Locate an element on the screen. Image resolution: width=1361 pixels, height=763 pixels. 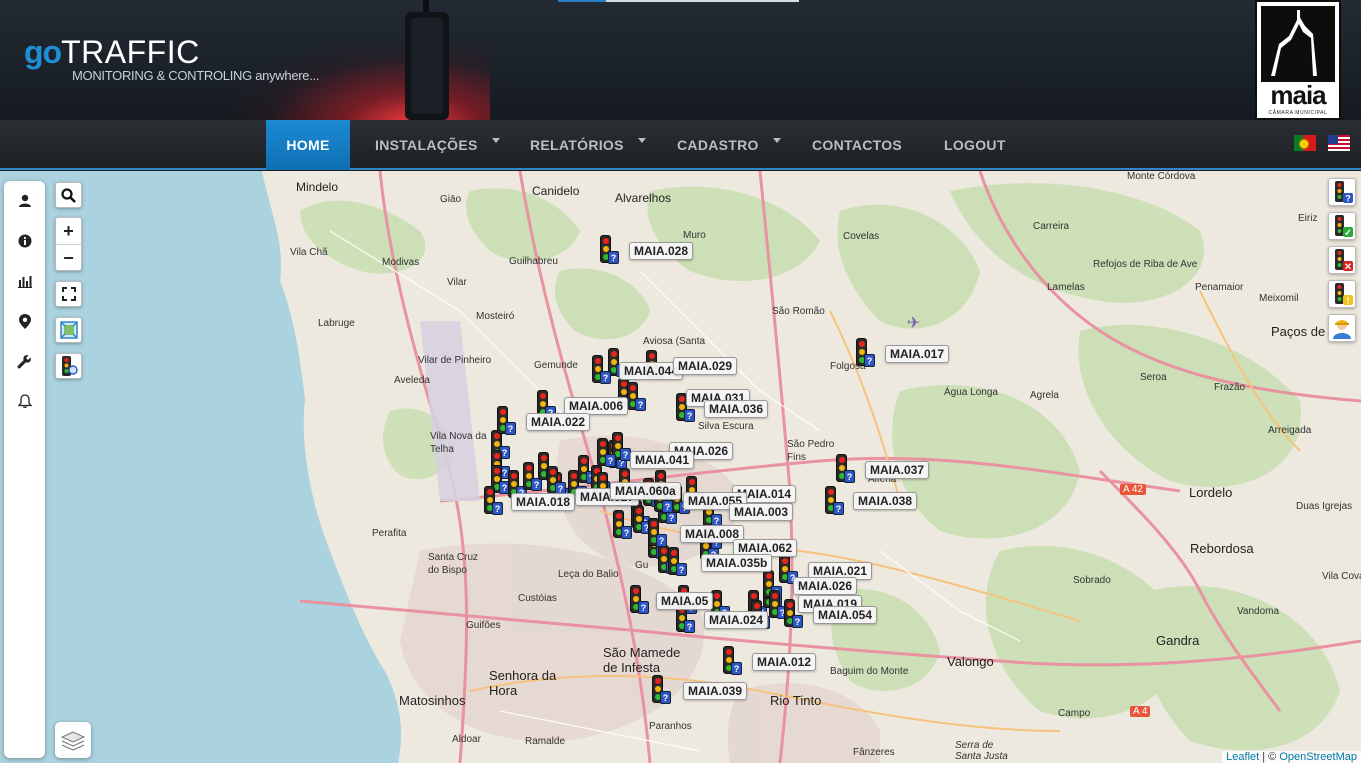
nav-contactos: CONTACTOS is located at coordinates (857, 145).